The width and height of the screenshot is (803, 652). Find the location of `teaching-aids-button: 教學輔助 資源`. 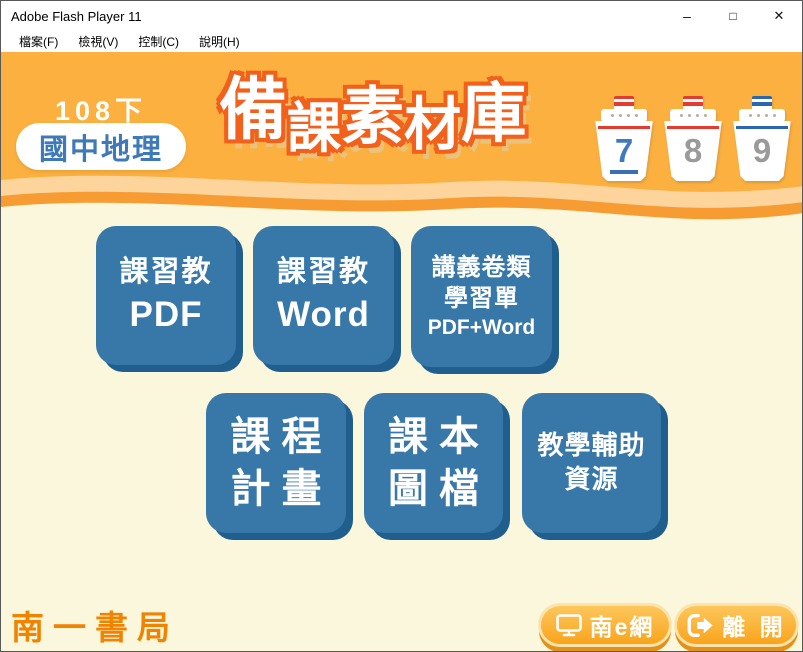

teaching-aids-button: 教學輔助 資源 is located at coordinates (591, 463).